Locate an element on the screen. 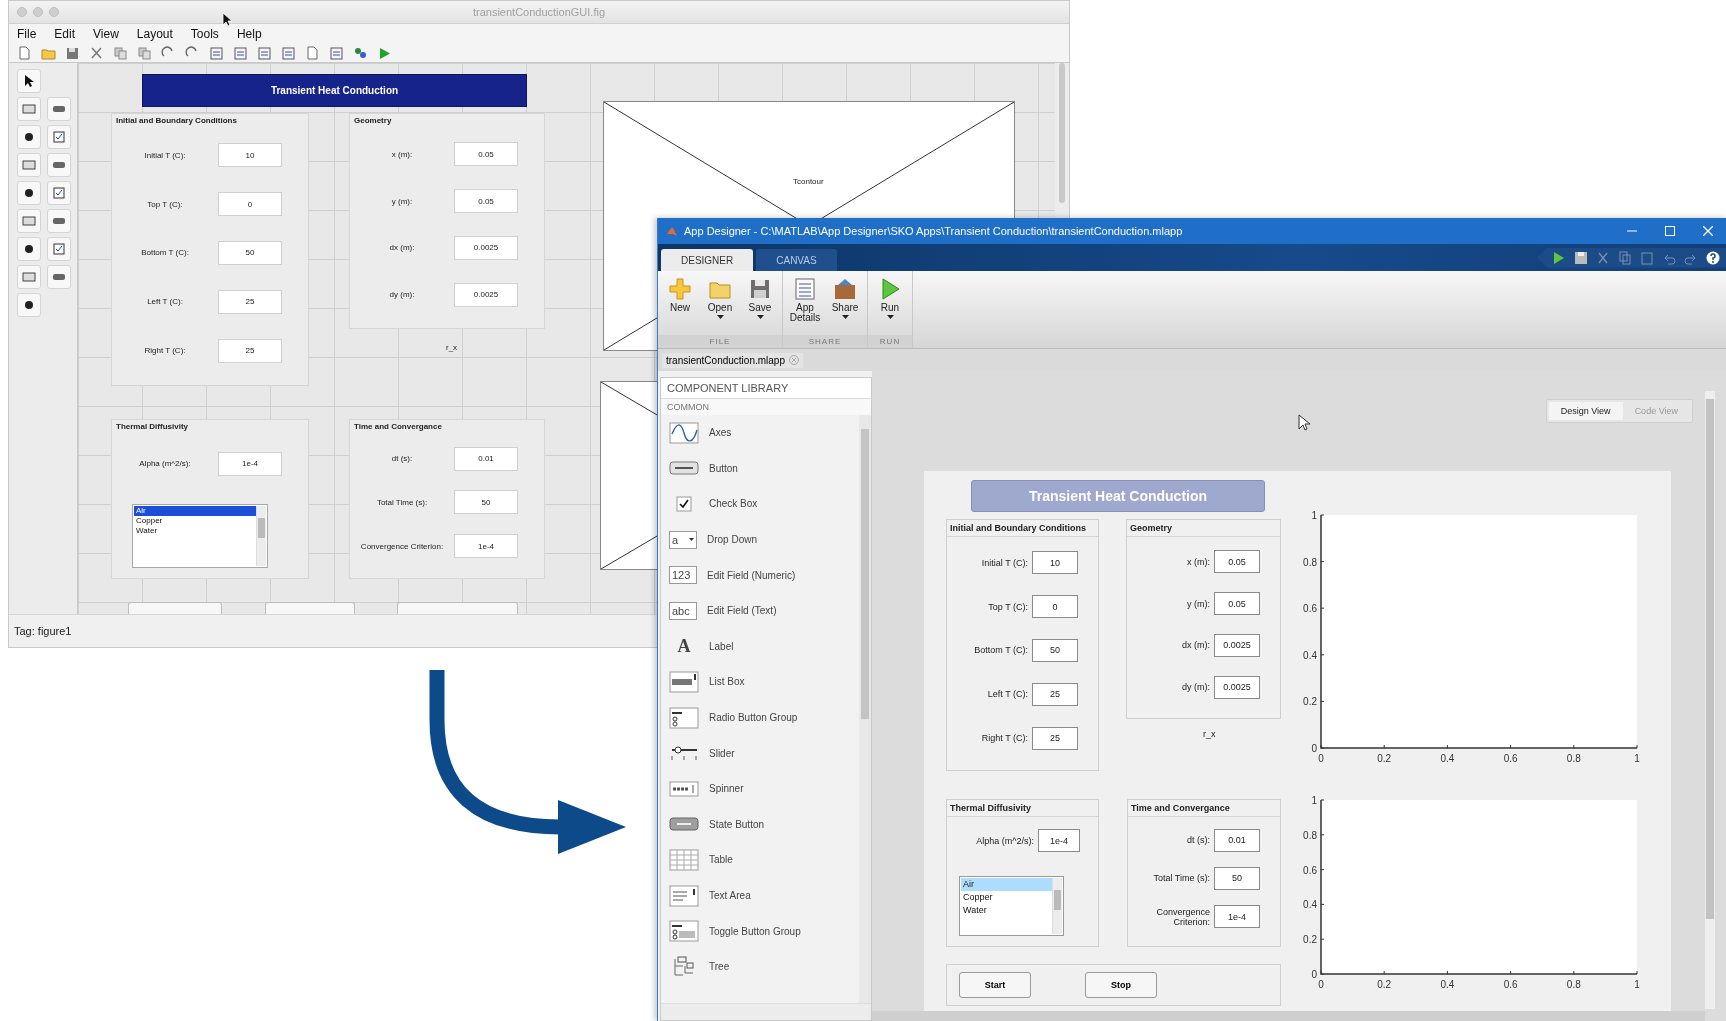  menu-item: File is located at coordinates (27, 34).